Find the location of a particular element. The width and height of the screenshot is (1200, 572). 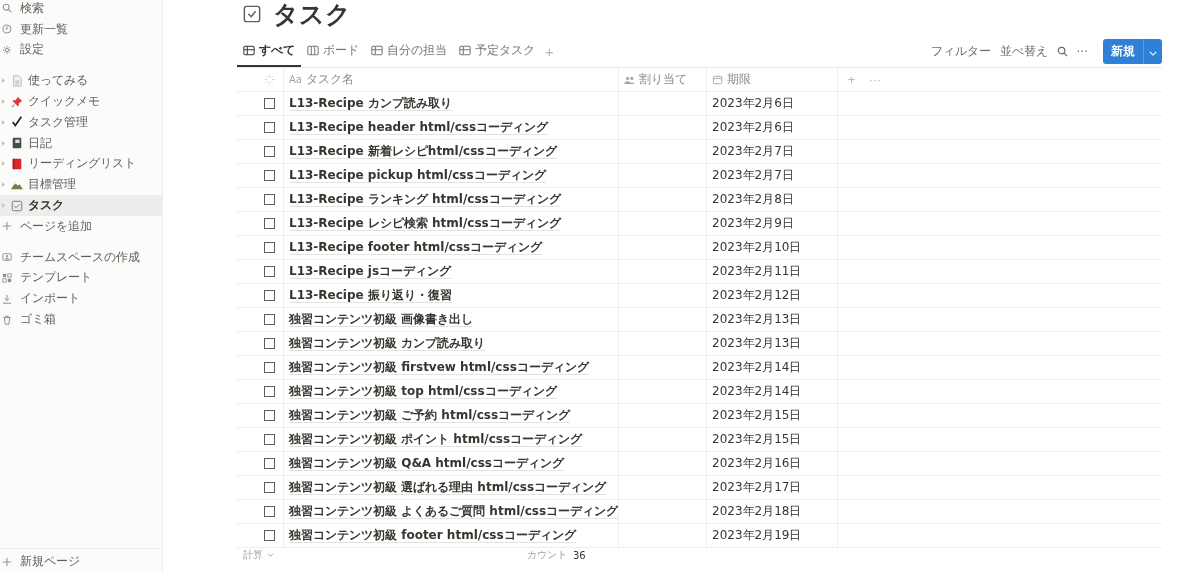

sidebar-page-item: 使ってみる is located at coordinates (81, 81).